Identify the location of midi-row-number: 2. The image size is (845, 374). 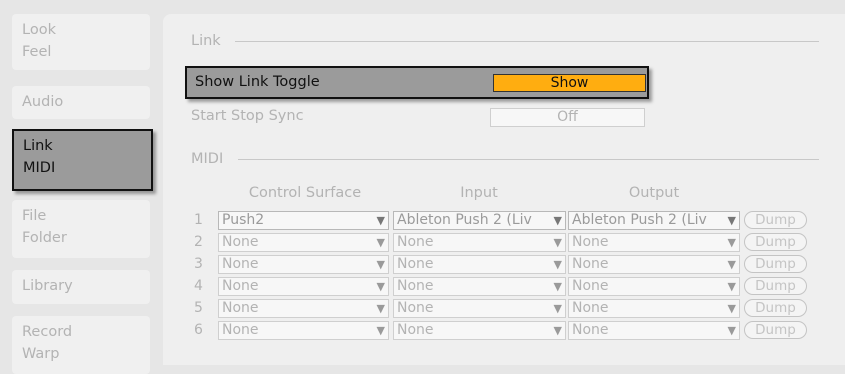
(198, 242).